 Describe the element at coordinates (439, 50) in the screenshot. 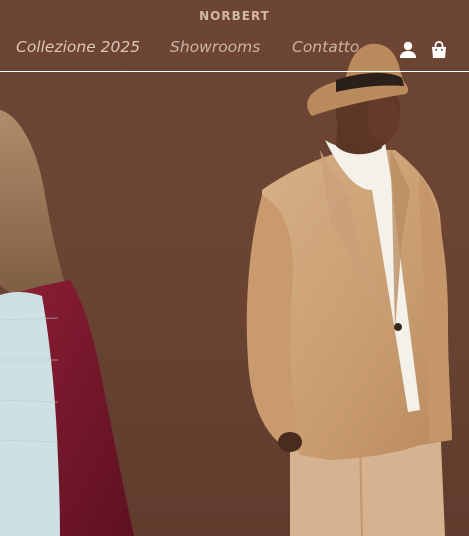

I see `shopping-bag-icon` at that location.